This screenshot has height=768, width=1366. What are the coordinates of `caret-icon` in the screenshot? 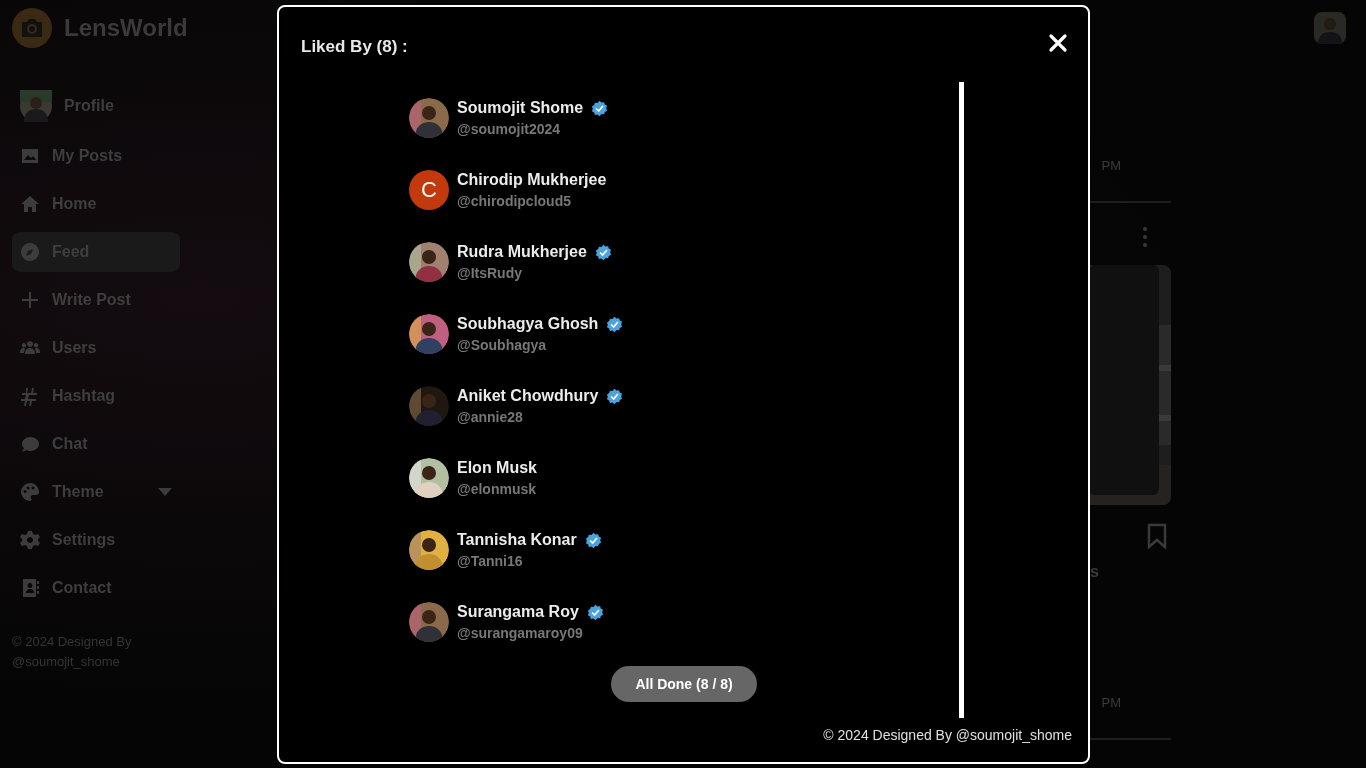 It's located at (165, 492).